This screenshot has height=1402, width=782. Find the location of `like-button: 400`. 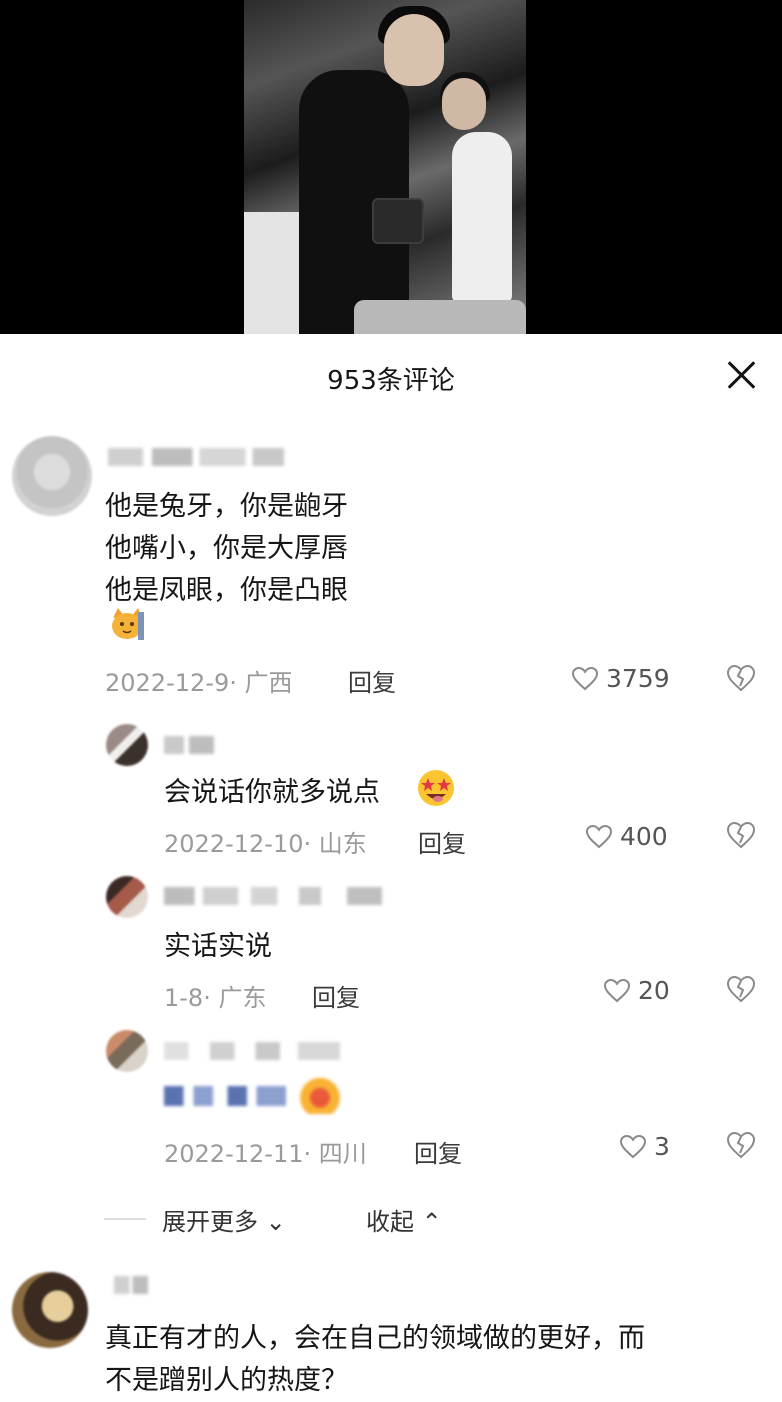

like-button: 400 is located at coordinates (627, 836).